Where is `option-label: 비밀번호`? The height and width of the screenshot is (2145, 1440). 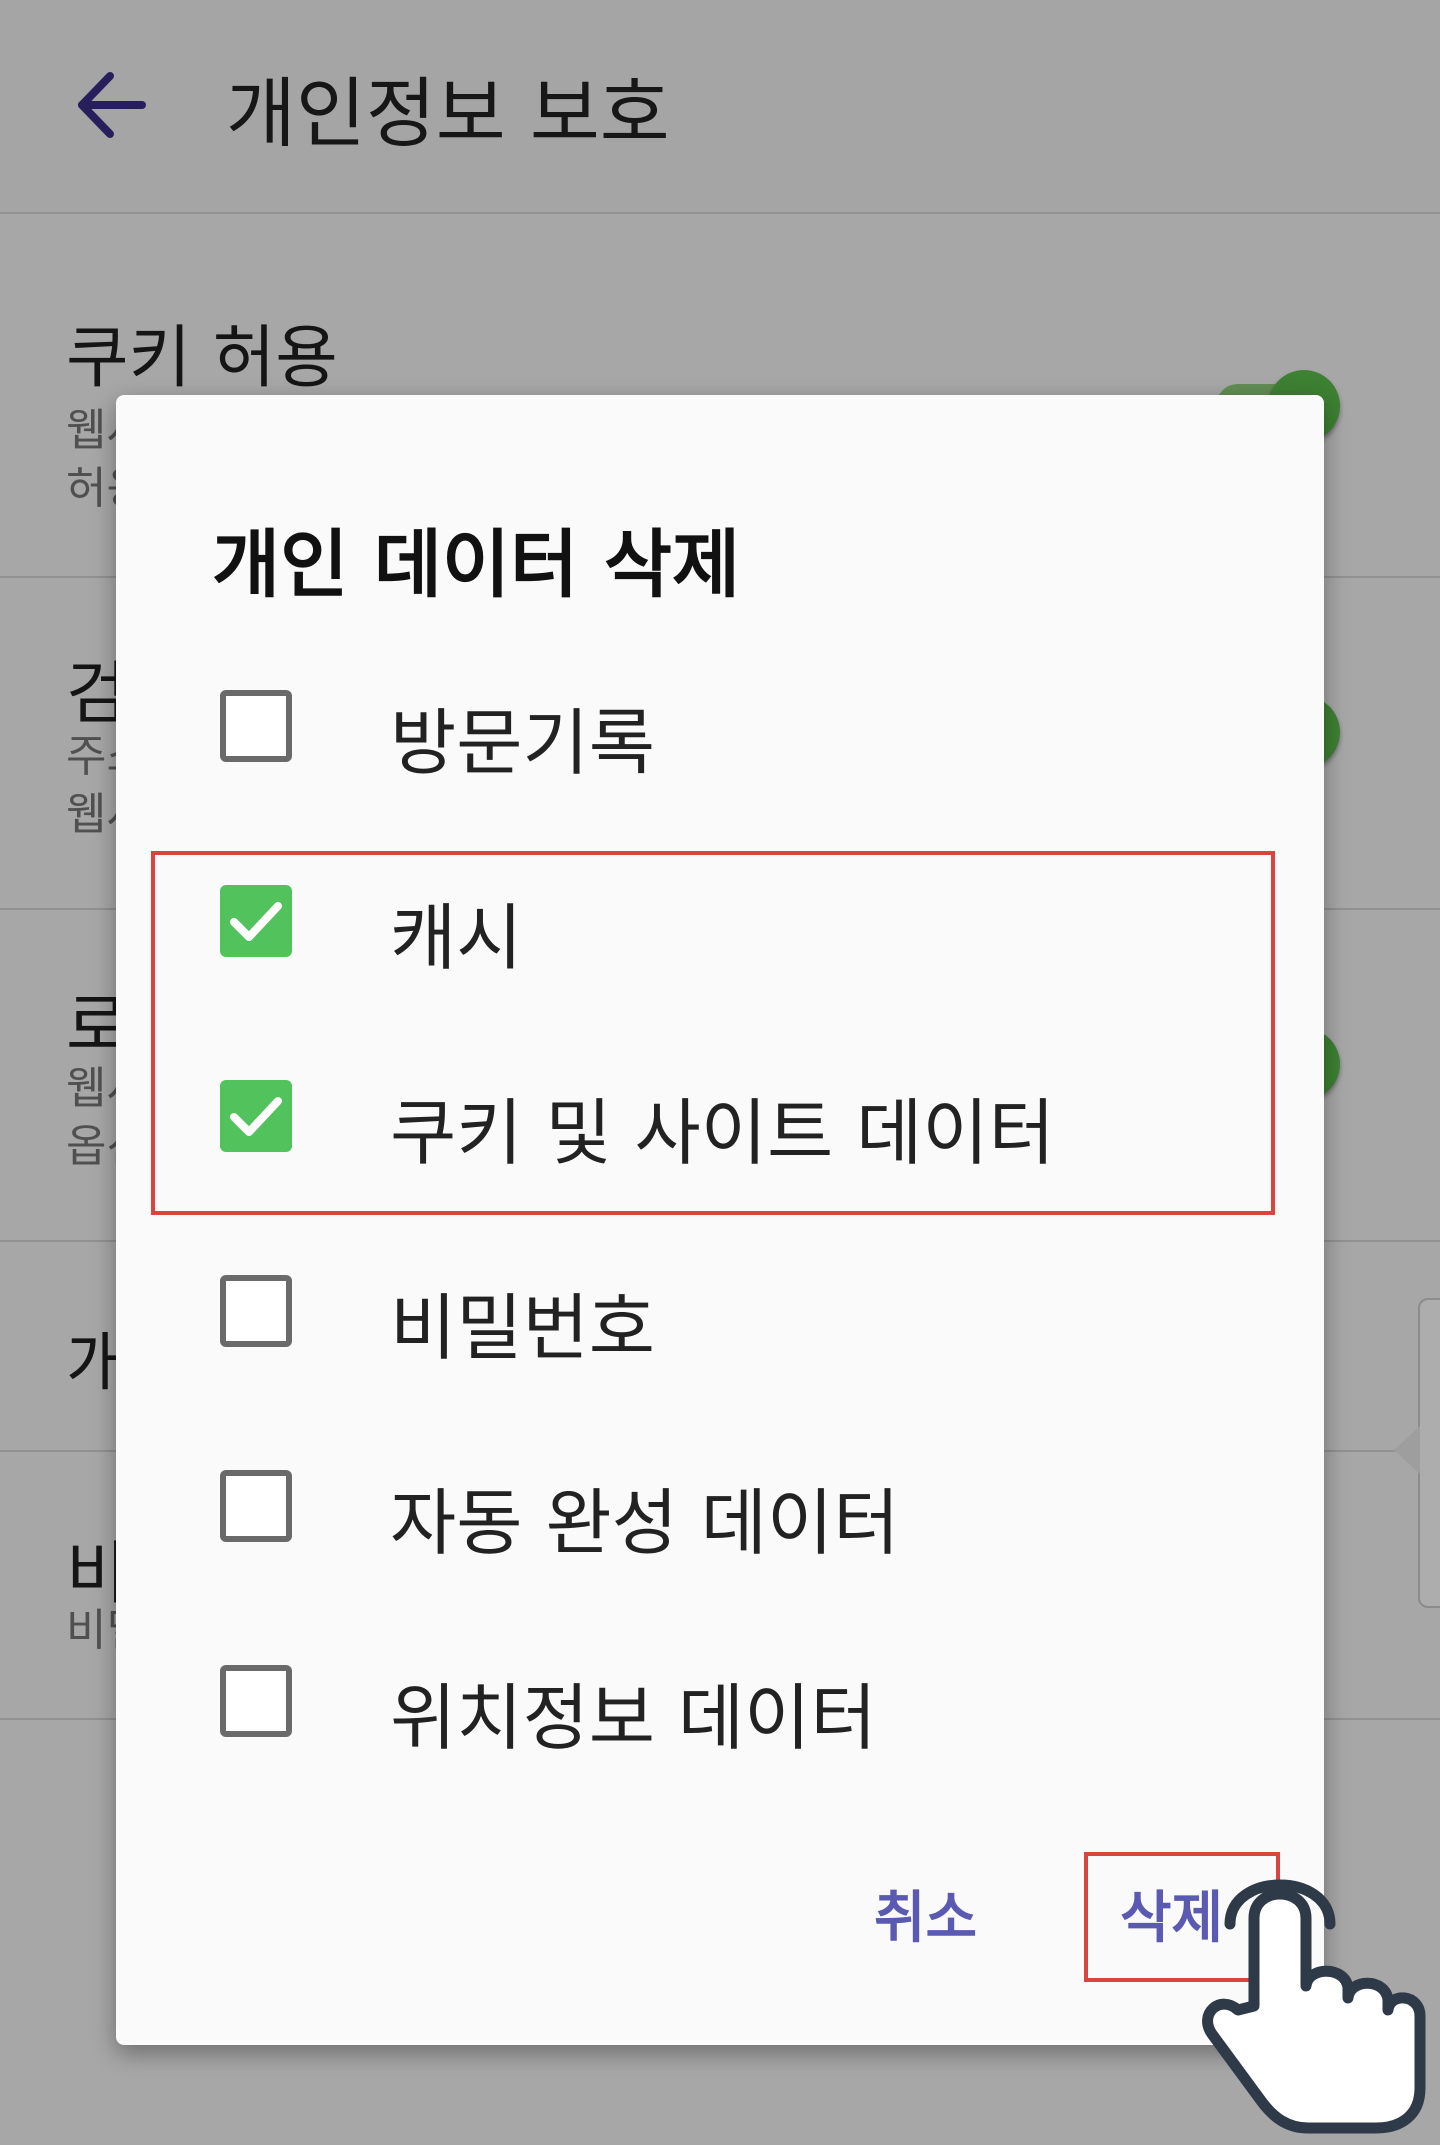
option-label: 비밀번호 is located at coordinates (522, 1328).